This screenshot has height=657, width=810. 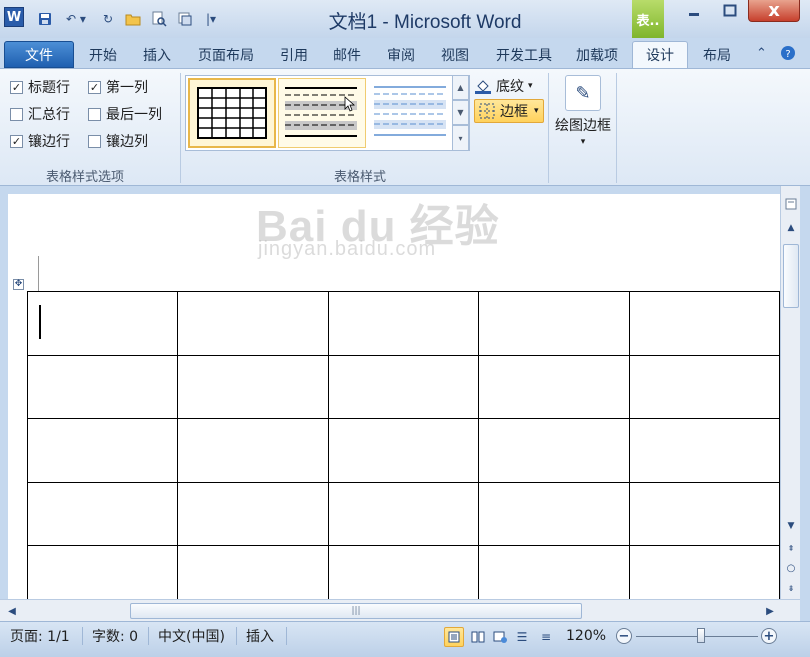 What do you see at coordinates (39, 54) in the screenshot?
I see `tab-file: 文件` at bounding box center [39, 54].